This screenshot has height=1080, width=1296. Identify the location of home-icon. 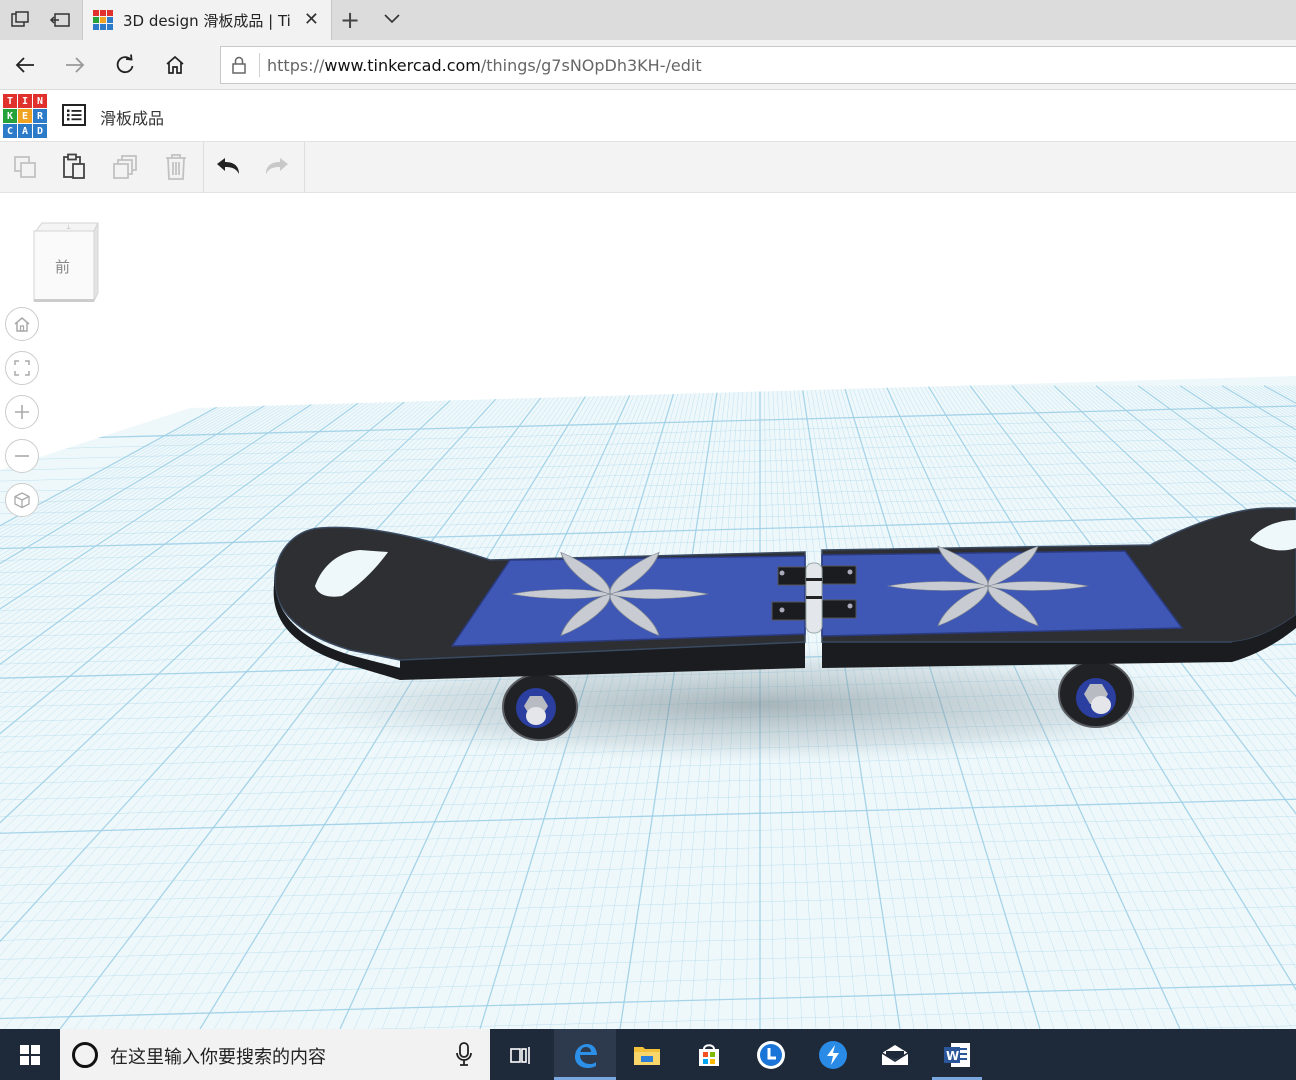
(175, 65).